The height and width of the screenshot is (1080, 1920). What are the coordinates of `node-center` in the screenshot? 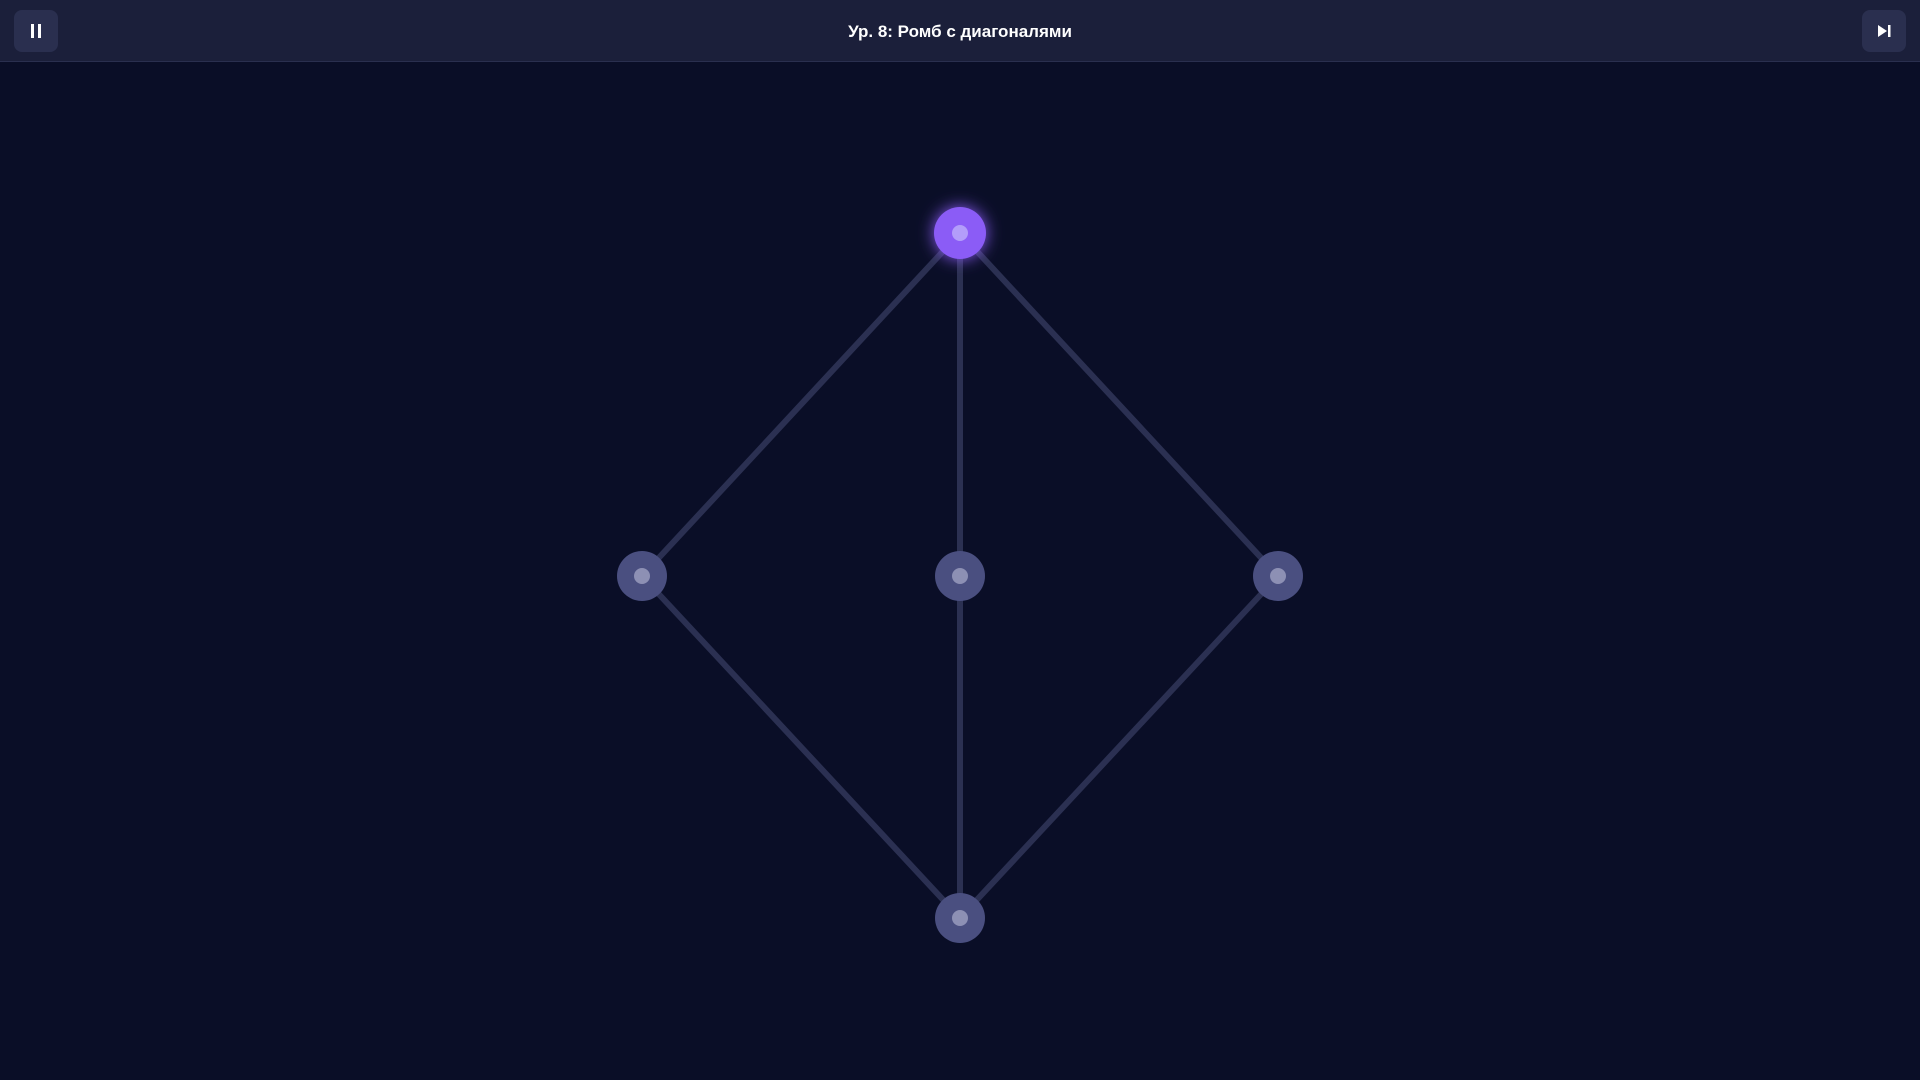 It's located at (960, 576).